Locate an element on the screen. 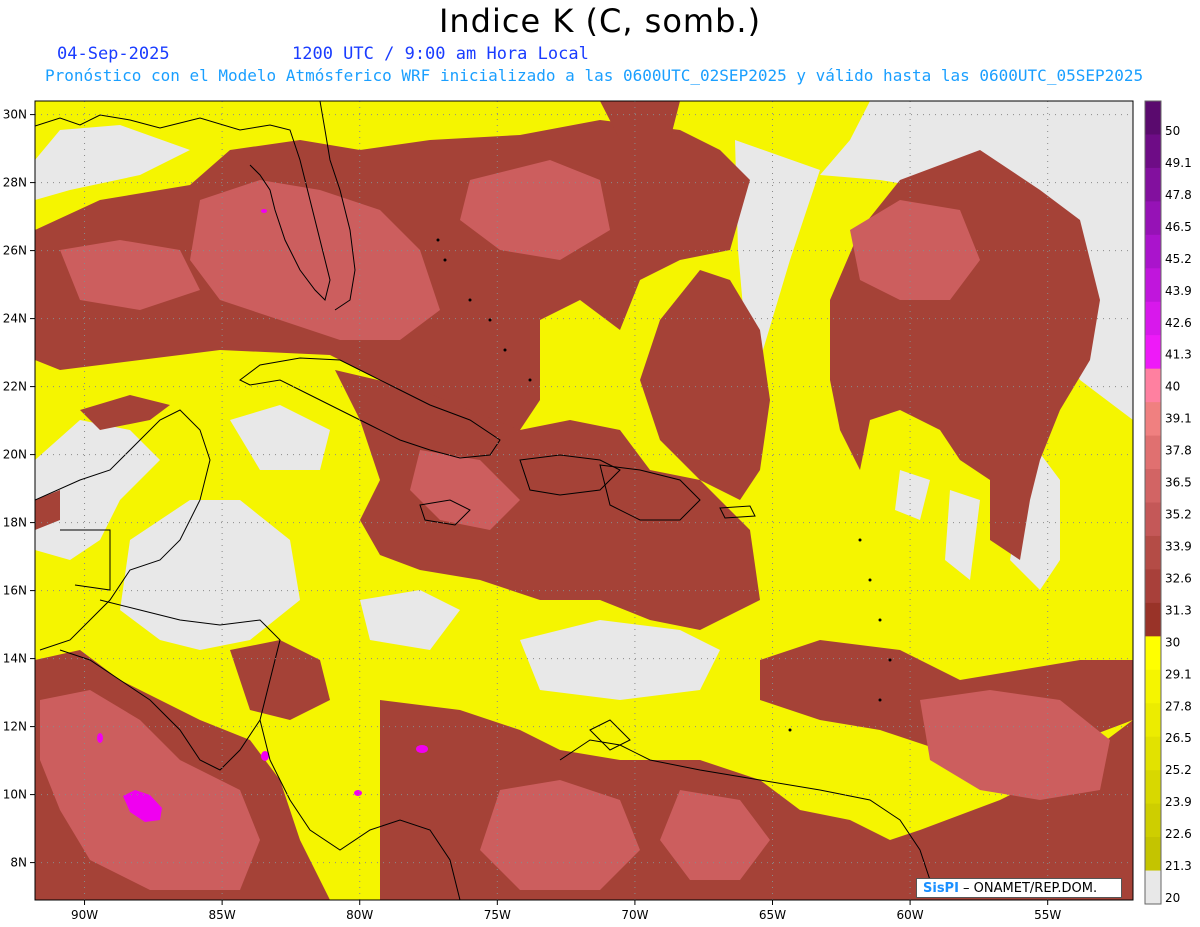 This screenshot has width=1200, height=927. lat-tick-label: 22N is located at coordinates (15, 387).